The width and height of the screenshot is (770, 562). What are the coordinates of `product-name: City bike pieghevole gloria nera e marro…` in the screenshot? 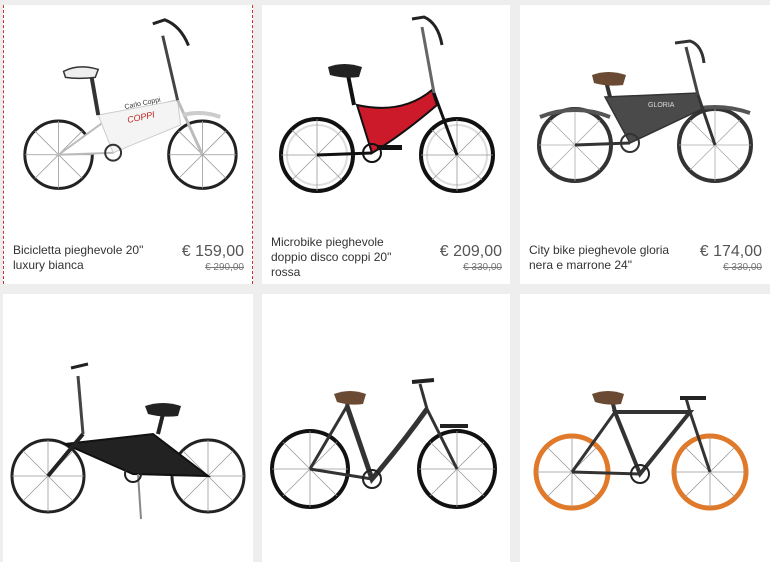 It's located at (604, 258).